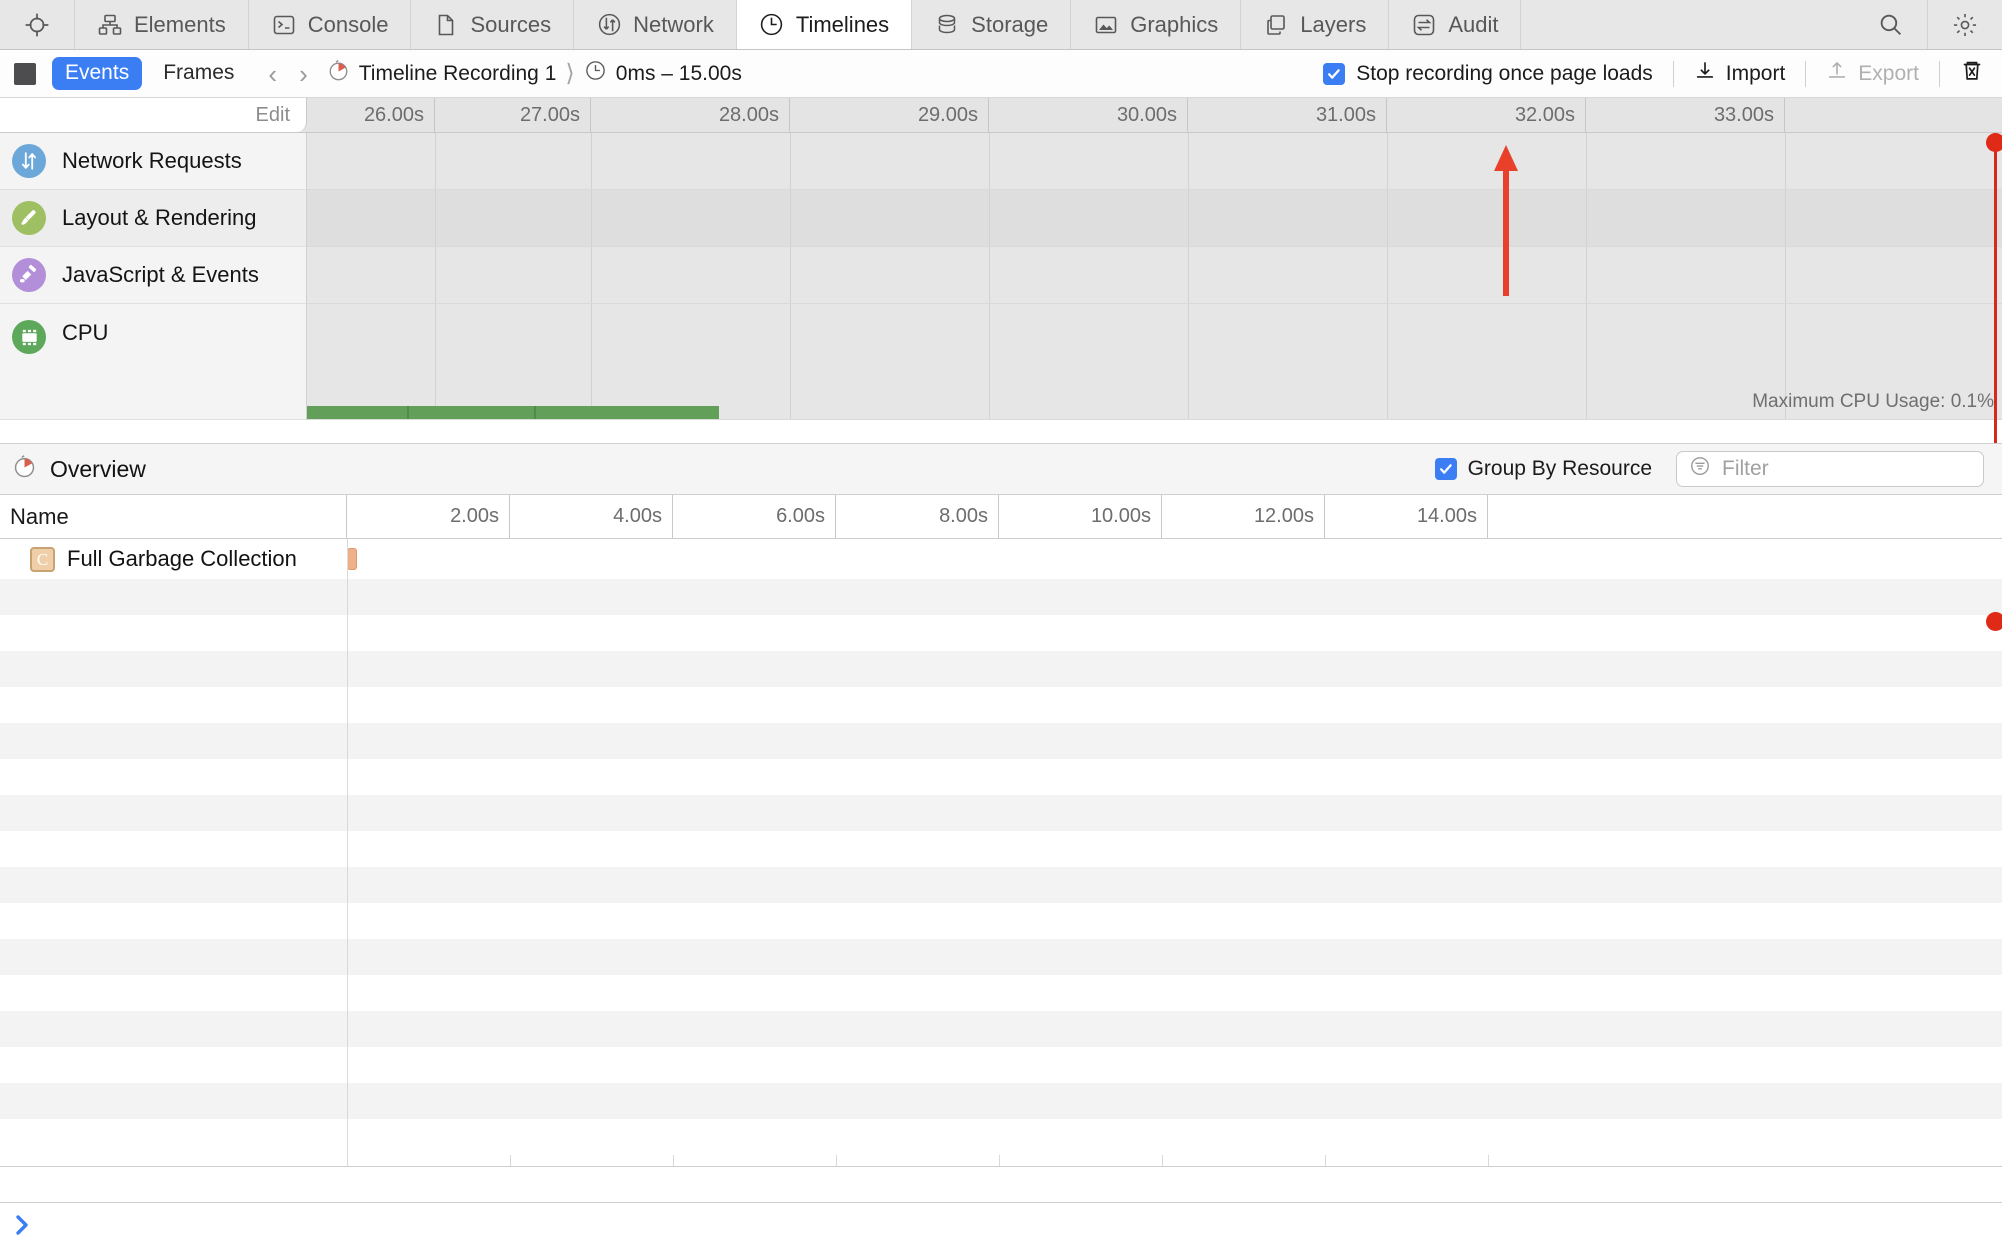  I want to click on tab-label: Layers, so click(1333, 24).